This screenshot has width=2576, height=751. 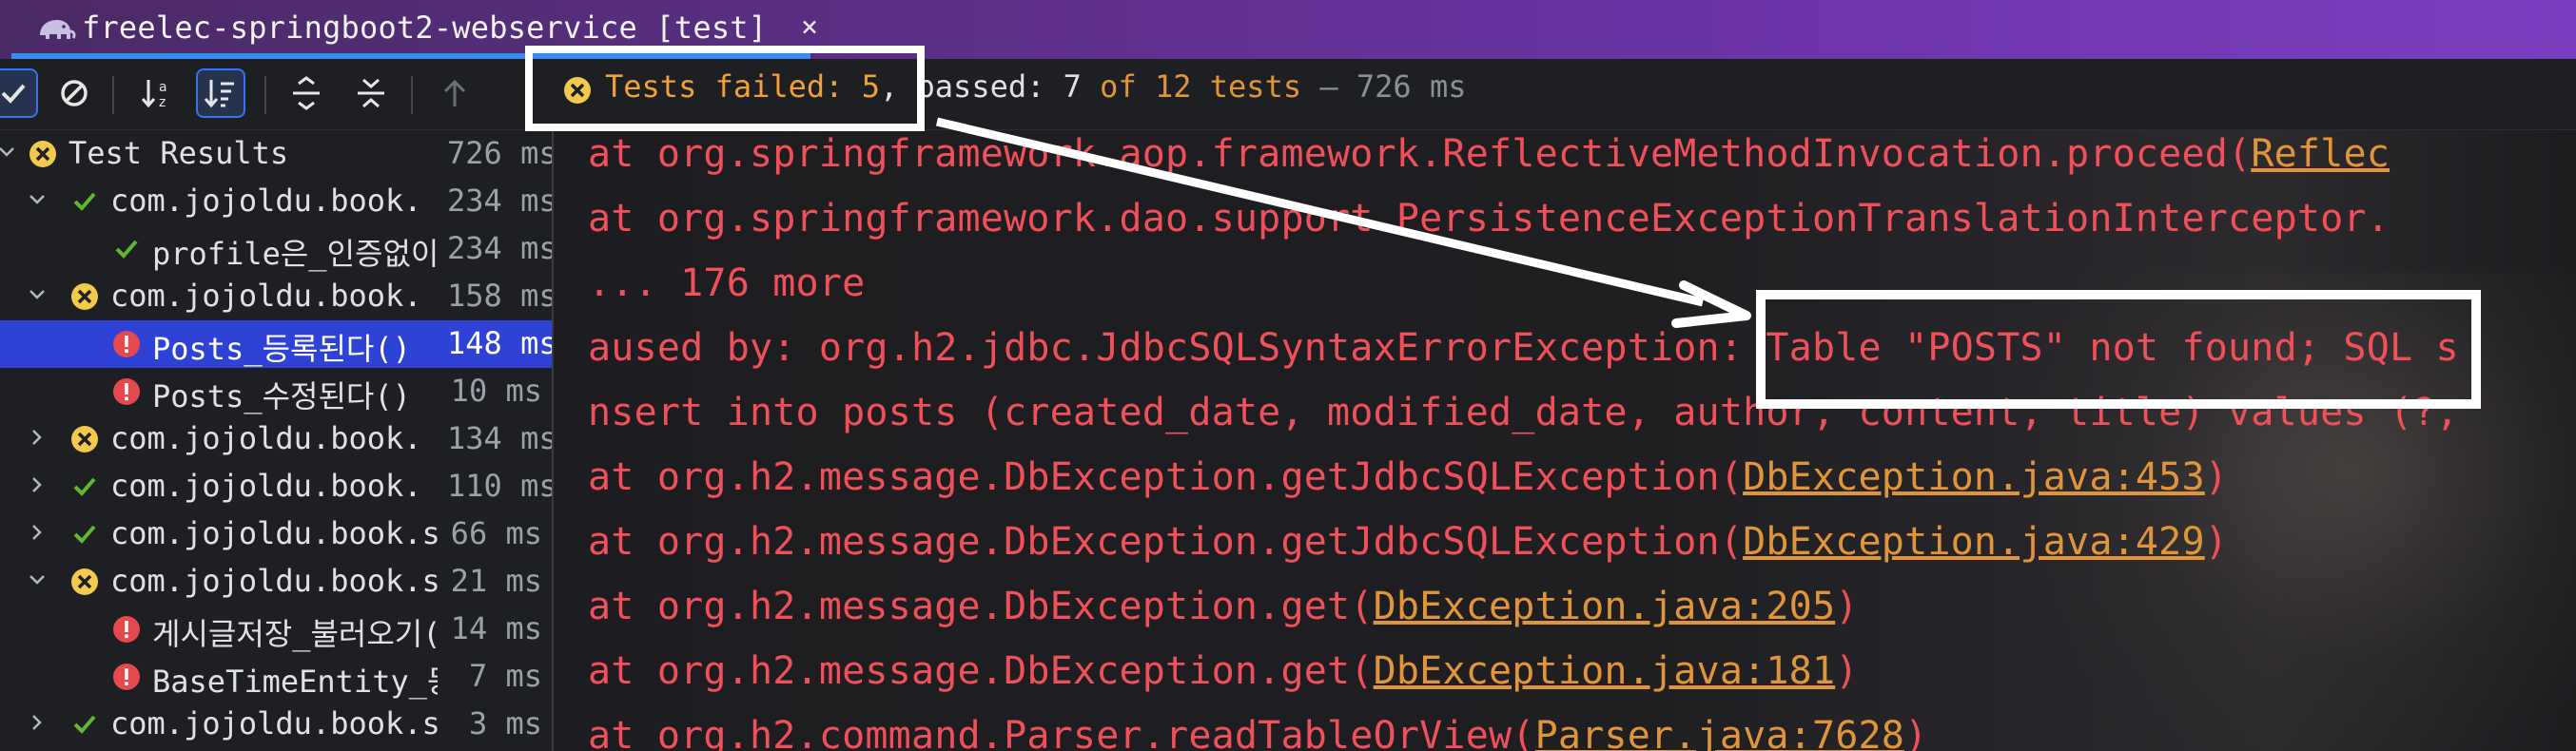 What do you see at coordinates (727, 283) in the screenshot?
I see `console-line-text: ... 176 more` at bounding box center [727, 283].